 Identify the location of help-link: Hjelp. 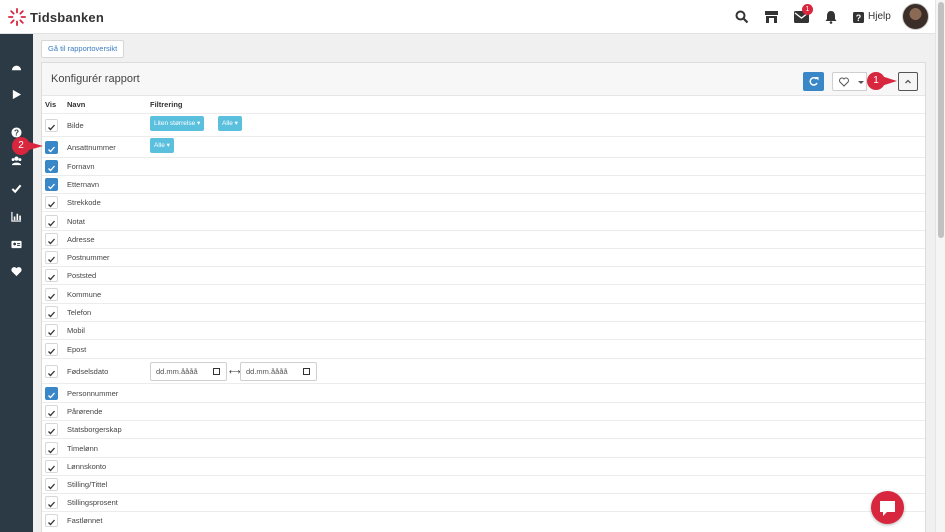
(879, 16).